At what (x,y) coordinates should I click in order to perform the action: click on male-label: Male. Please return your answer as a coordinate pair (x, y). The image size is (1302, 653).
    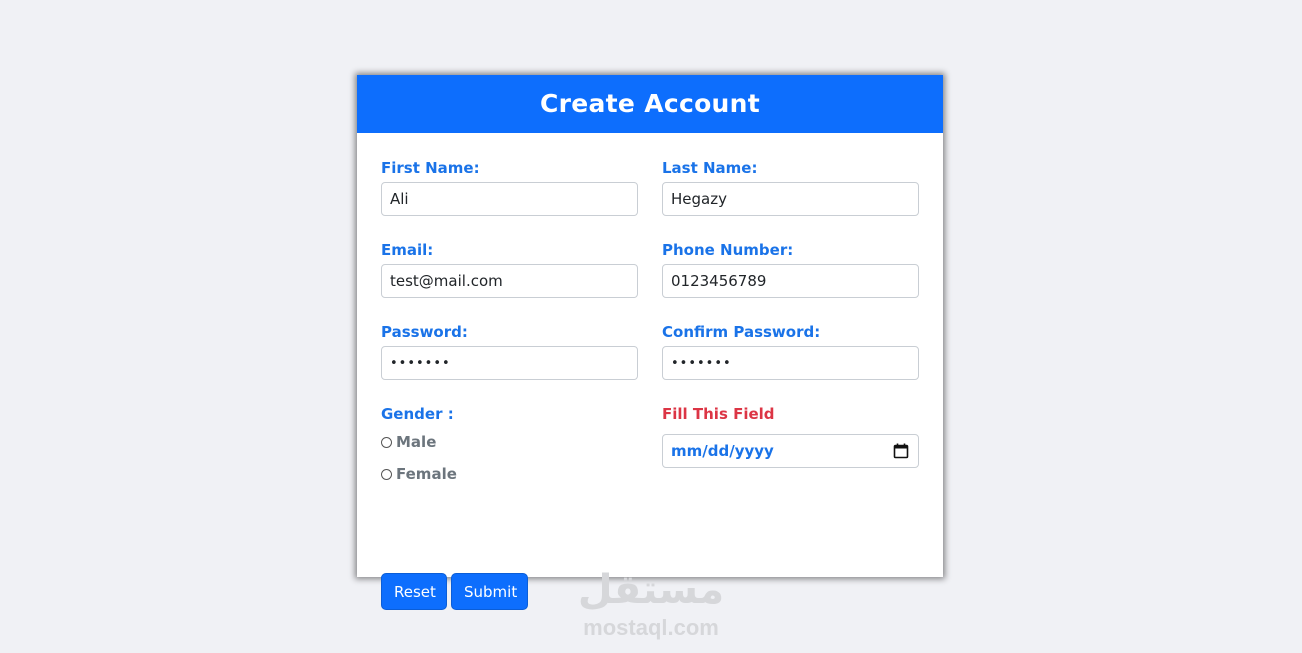
    Looking at the image, I should click on (416, 442).